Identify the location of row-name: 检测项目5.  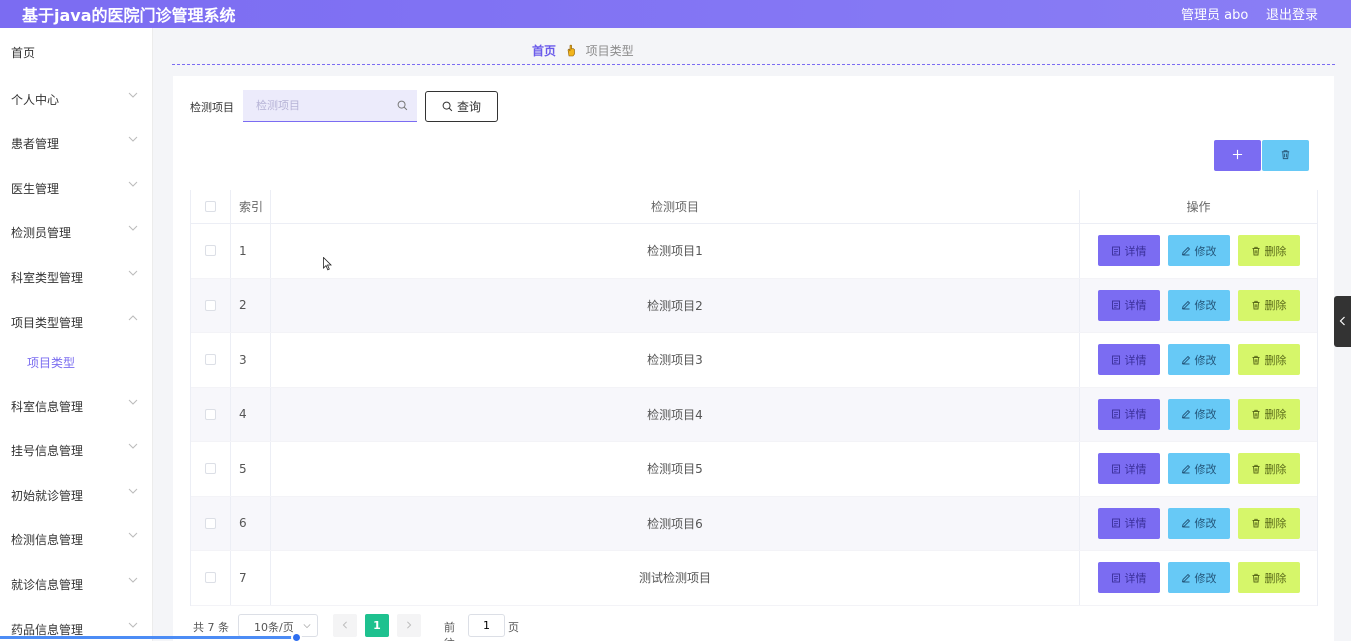
(675, 469).